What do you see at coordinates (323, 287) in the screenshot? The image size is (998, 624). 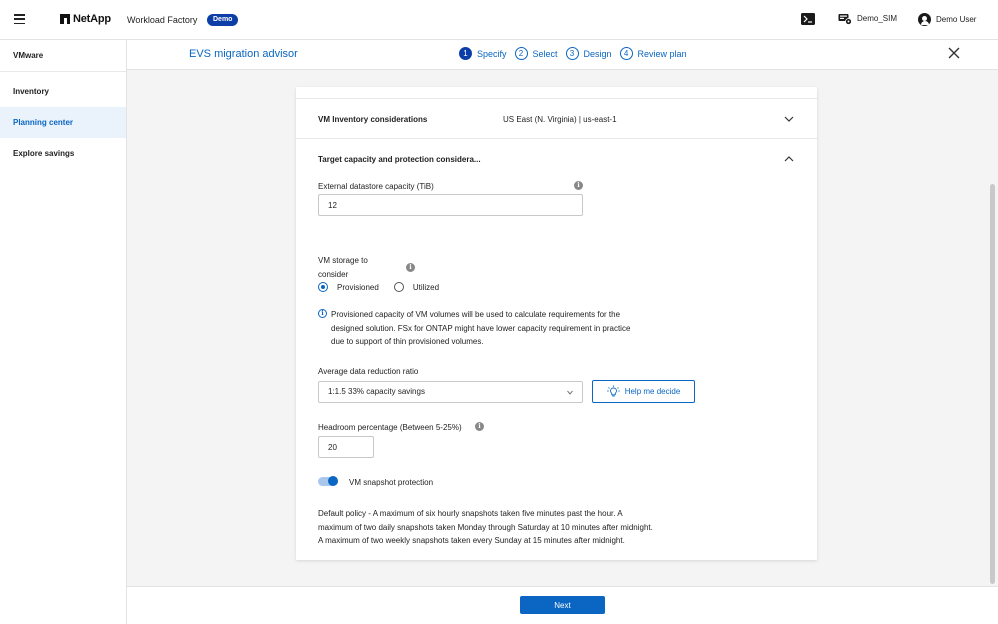 I see `provisioned-radio` at bounding box center [323, 287].